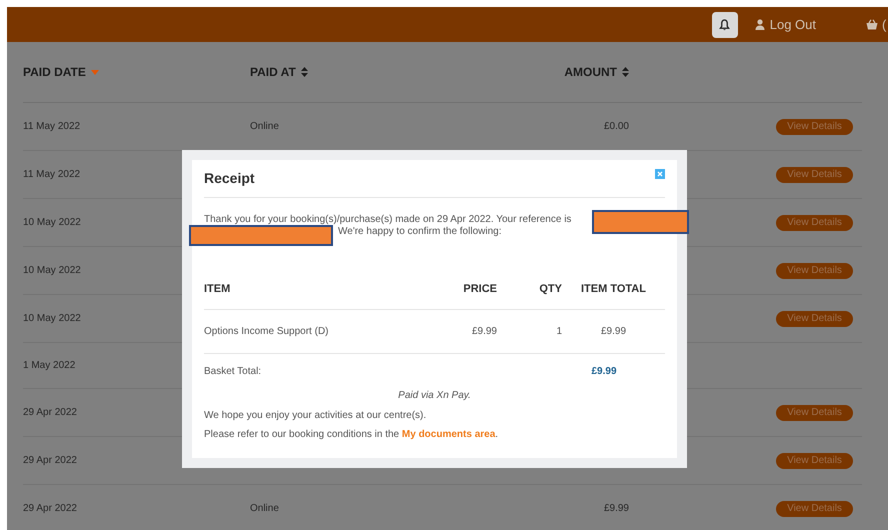  Describe the element at coordinates (229, 178) in the screenshot. I see `dialog-title: Receipt` at that location.